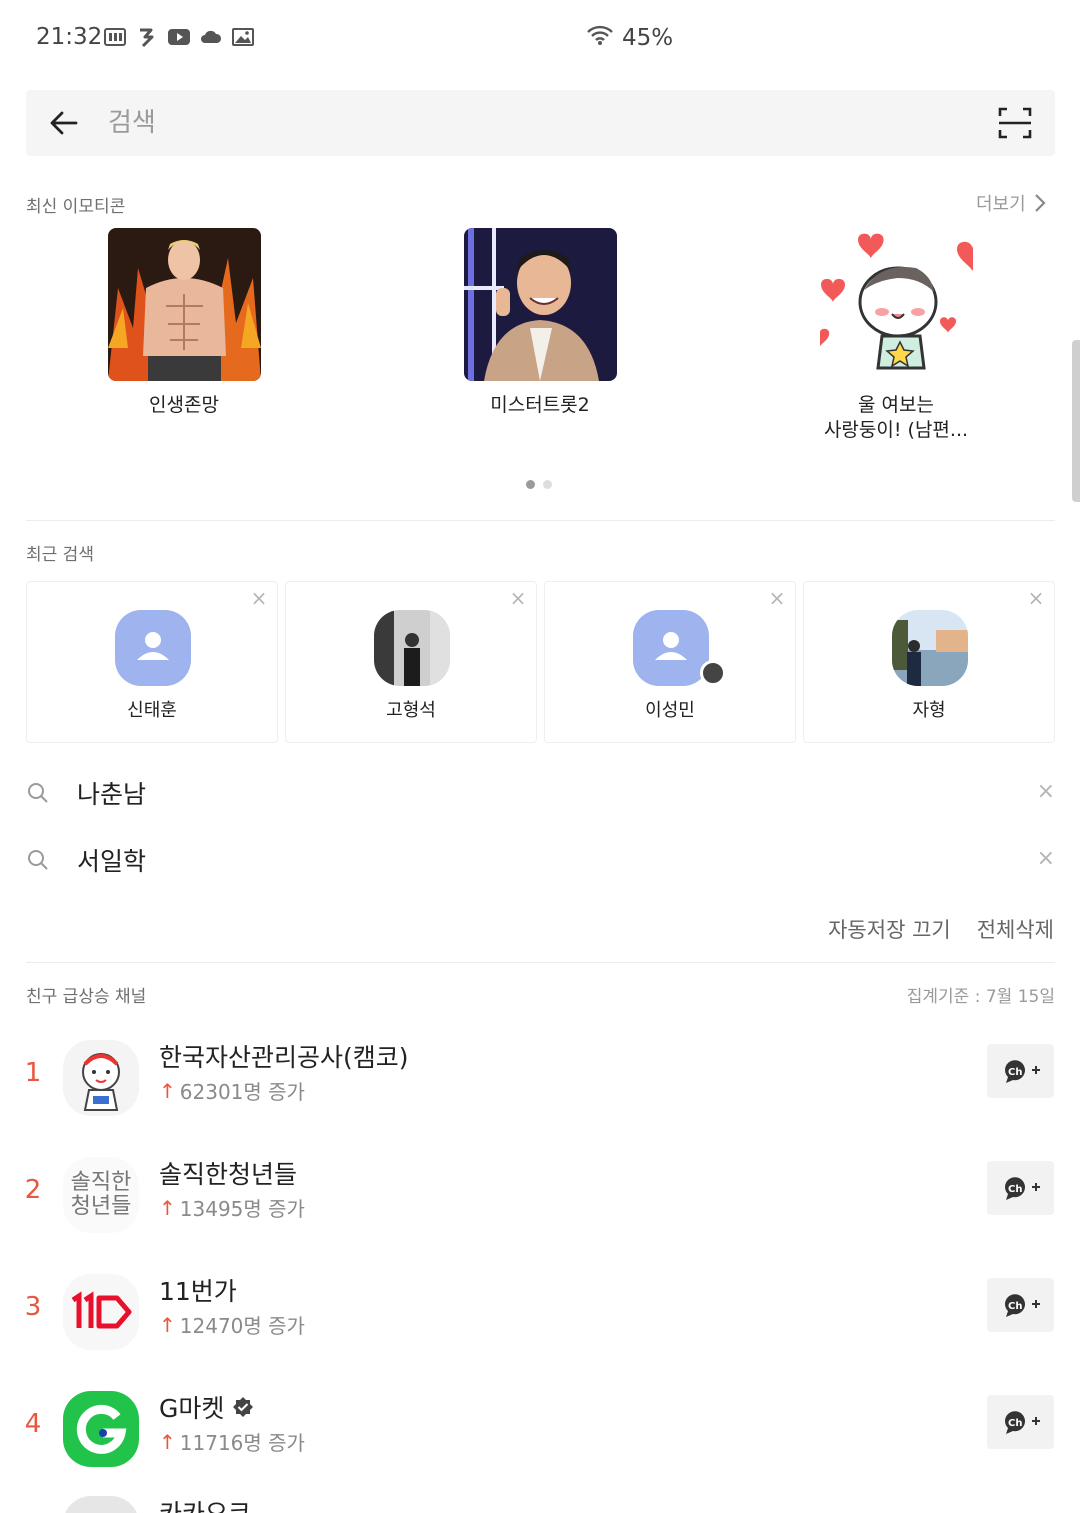  Describe the element at coordinates (192, 1408) in the screenshot. I see `channel-name-text: G마켓` at that location.